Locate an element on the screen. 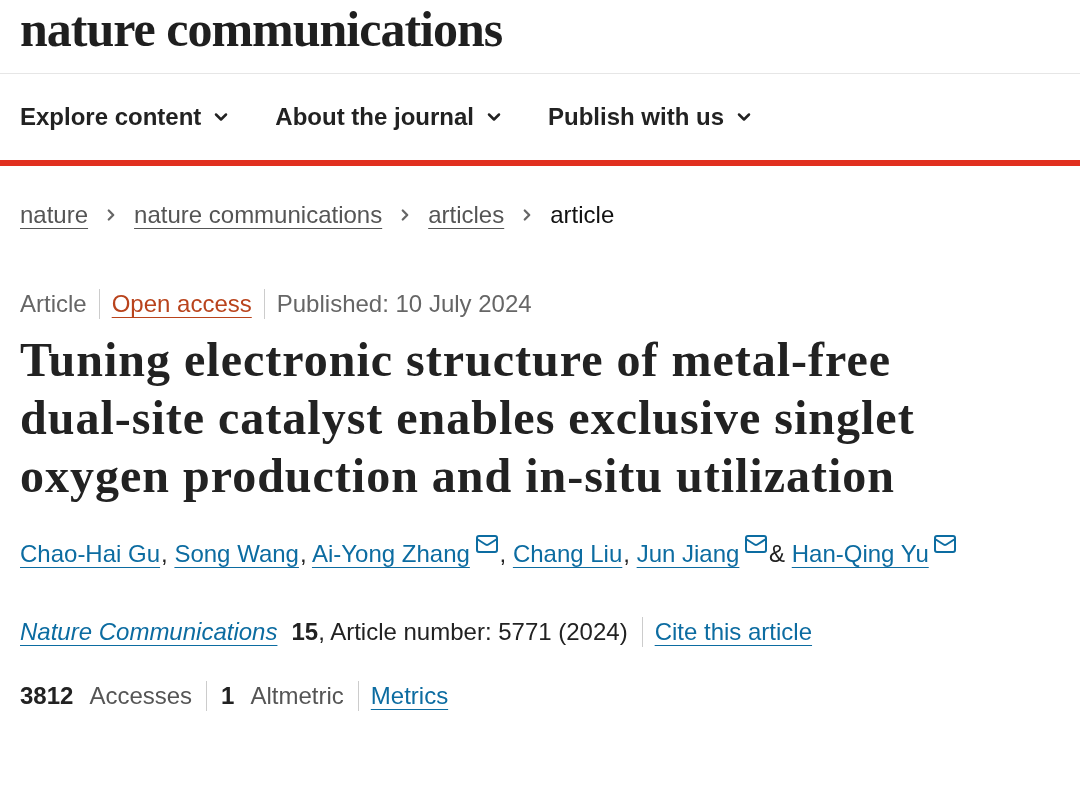 Image resolution: width=1080 pixels, height=787 pixels. nav-menu-button: About the journal is located at coordinates (389, 117).